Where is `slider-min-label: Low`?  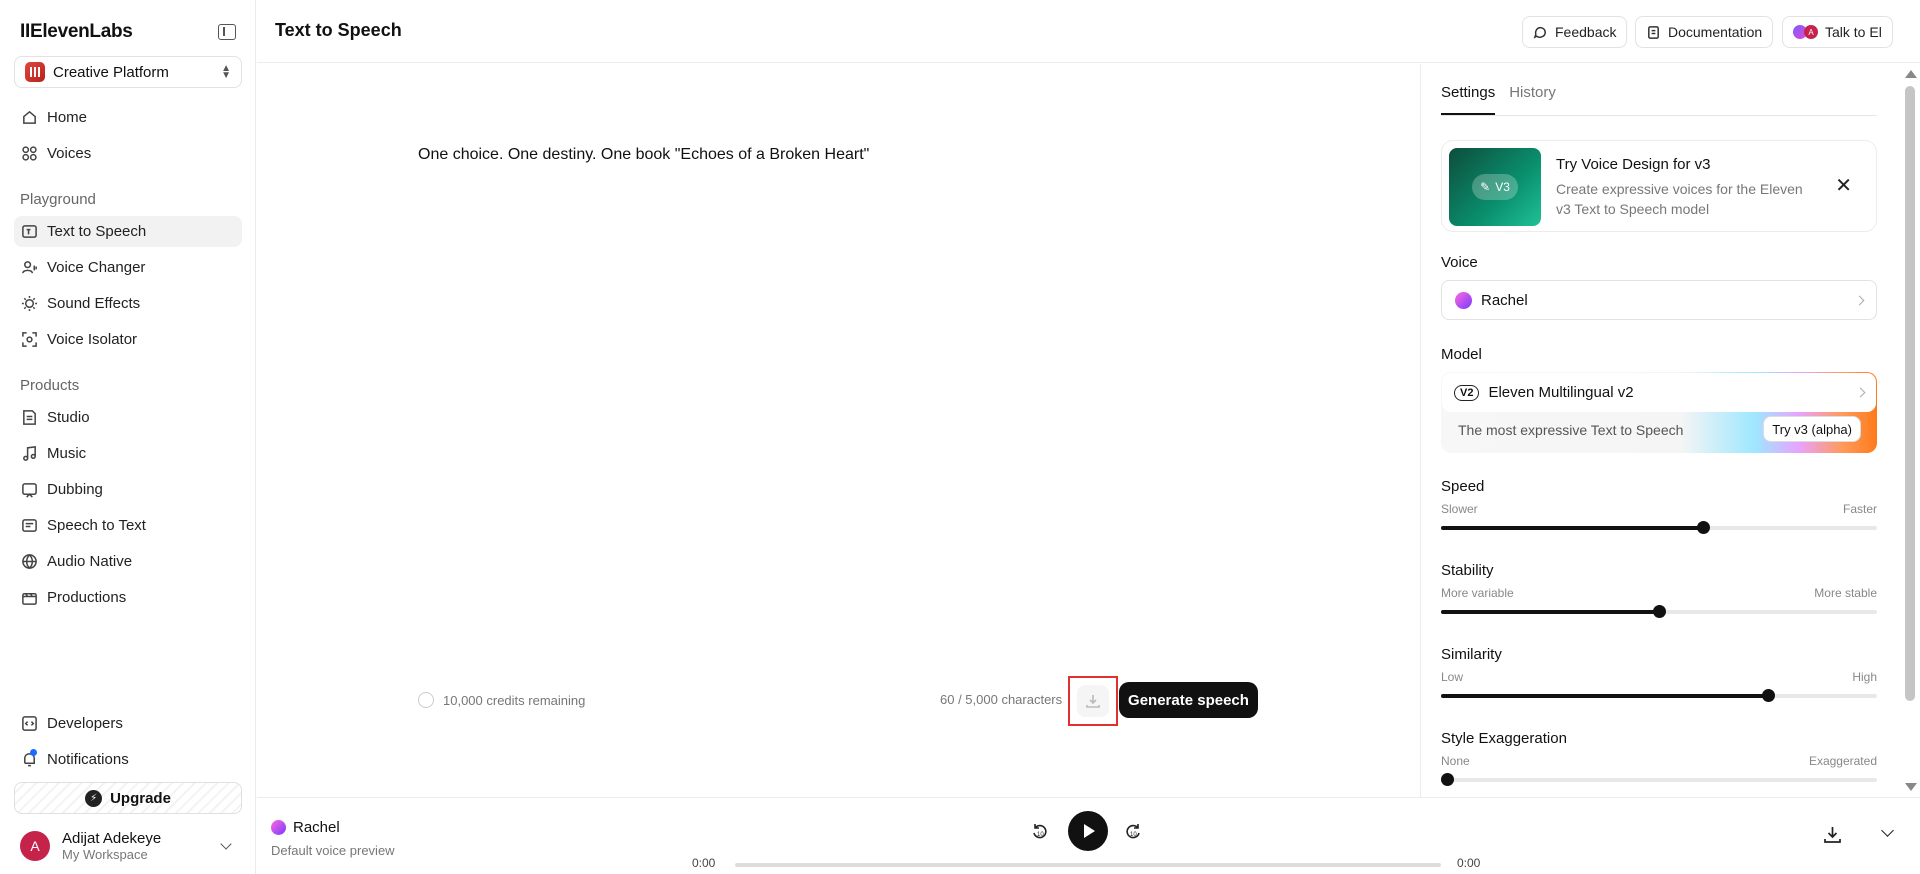
slider-min-label: Low is located at coordinates (1452, 677).